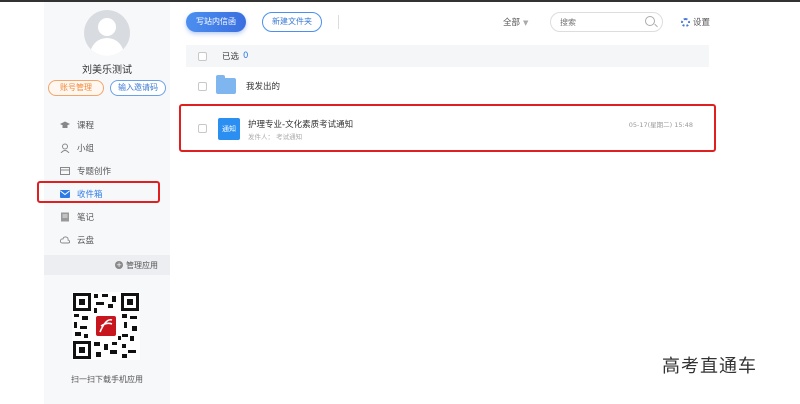  Describe the element at coordinates (226, 84) in the screenshot. I see `folder-icon` at that location.